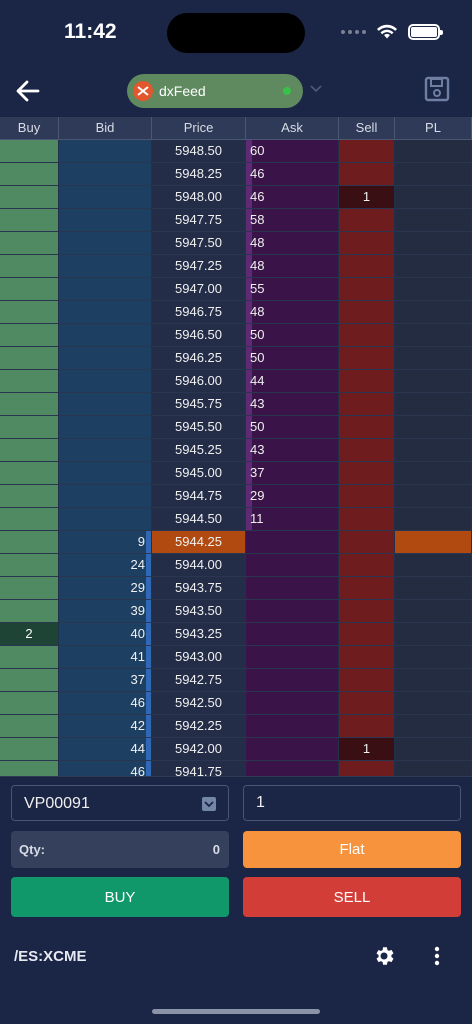 The width and height of the screenshot is (472, 1024). Describe the element at coordinates (292, 381) in the screenshot. I see `ask-cell: 44` at that location.